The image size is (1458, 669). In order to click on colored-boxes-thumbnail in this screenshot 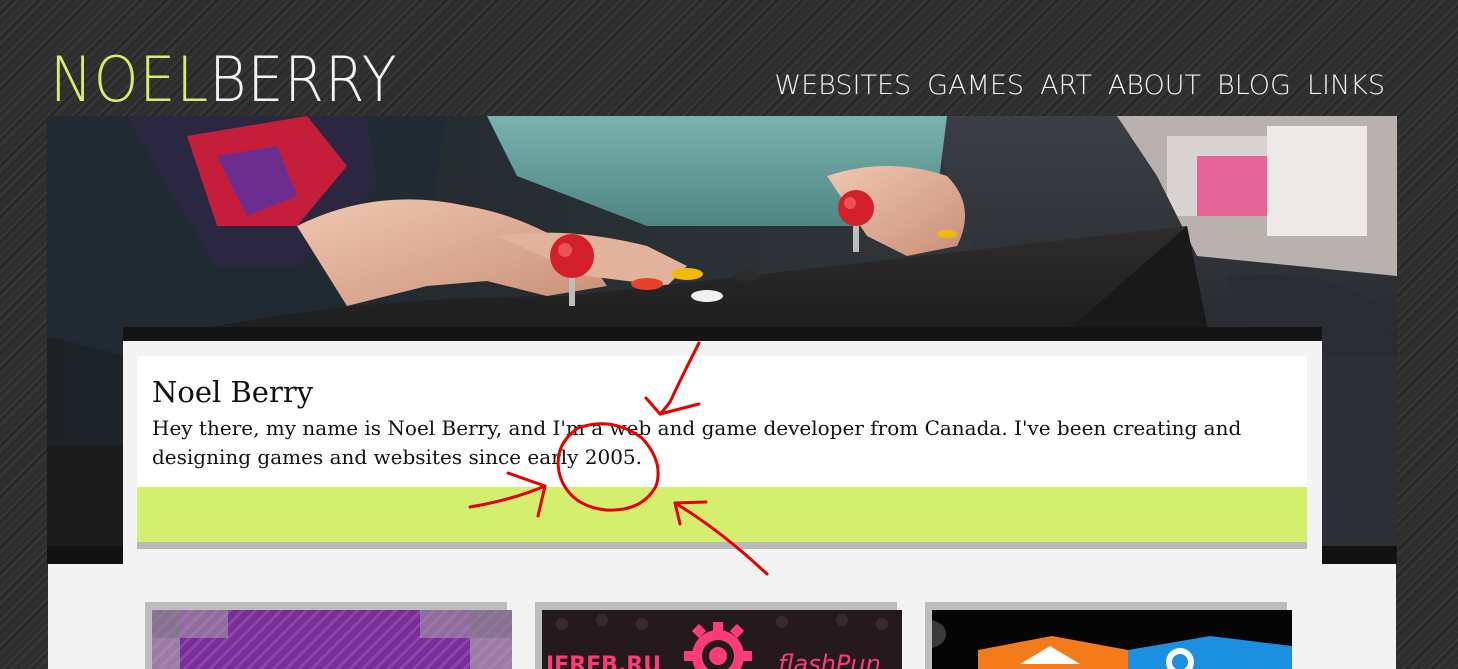, I will do `click(1112, 639)`.